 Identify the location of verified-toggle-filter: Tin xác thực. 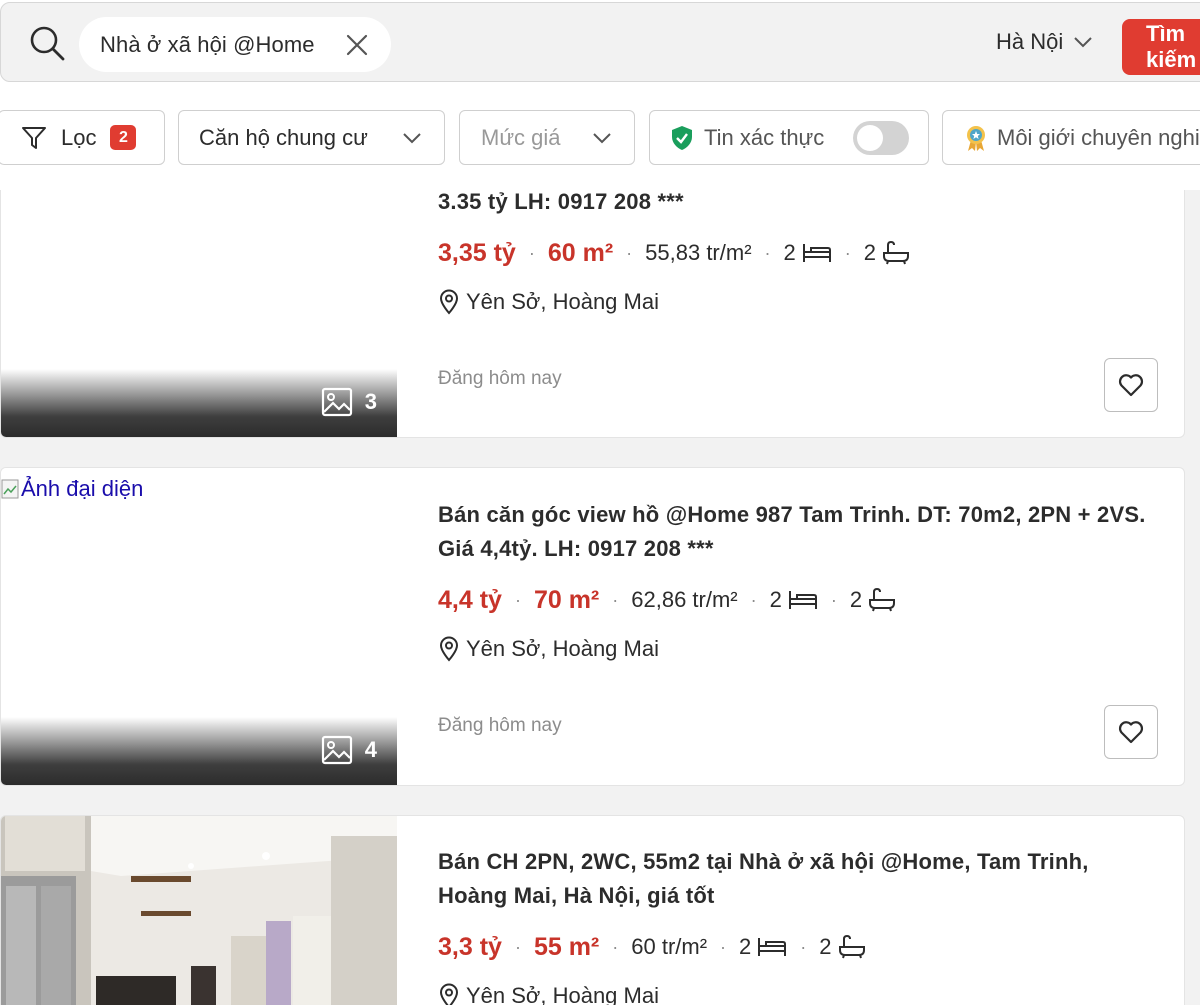
(789, 137).